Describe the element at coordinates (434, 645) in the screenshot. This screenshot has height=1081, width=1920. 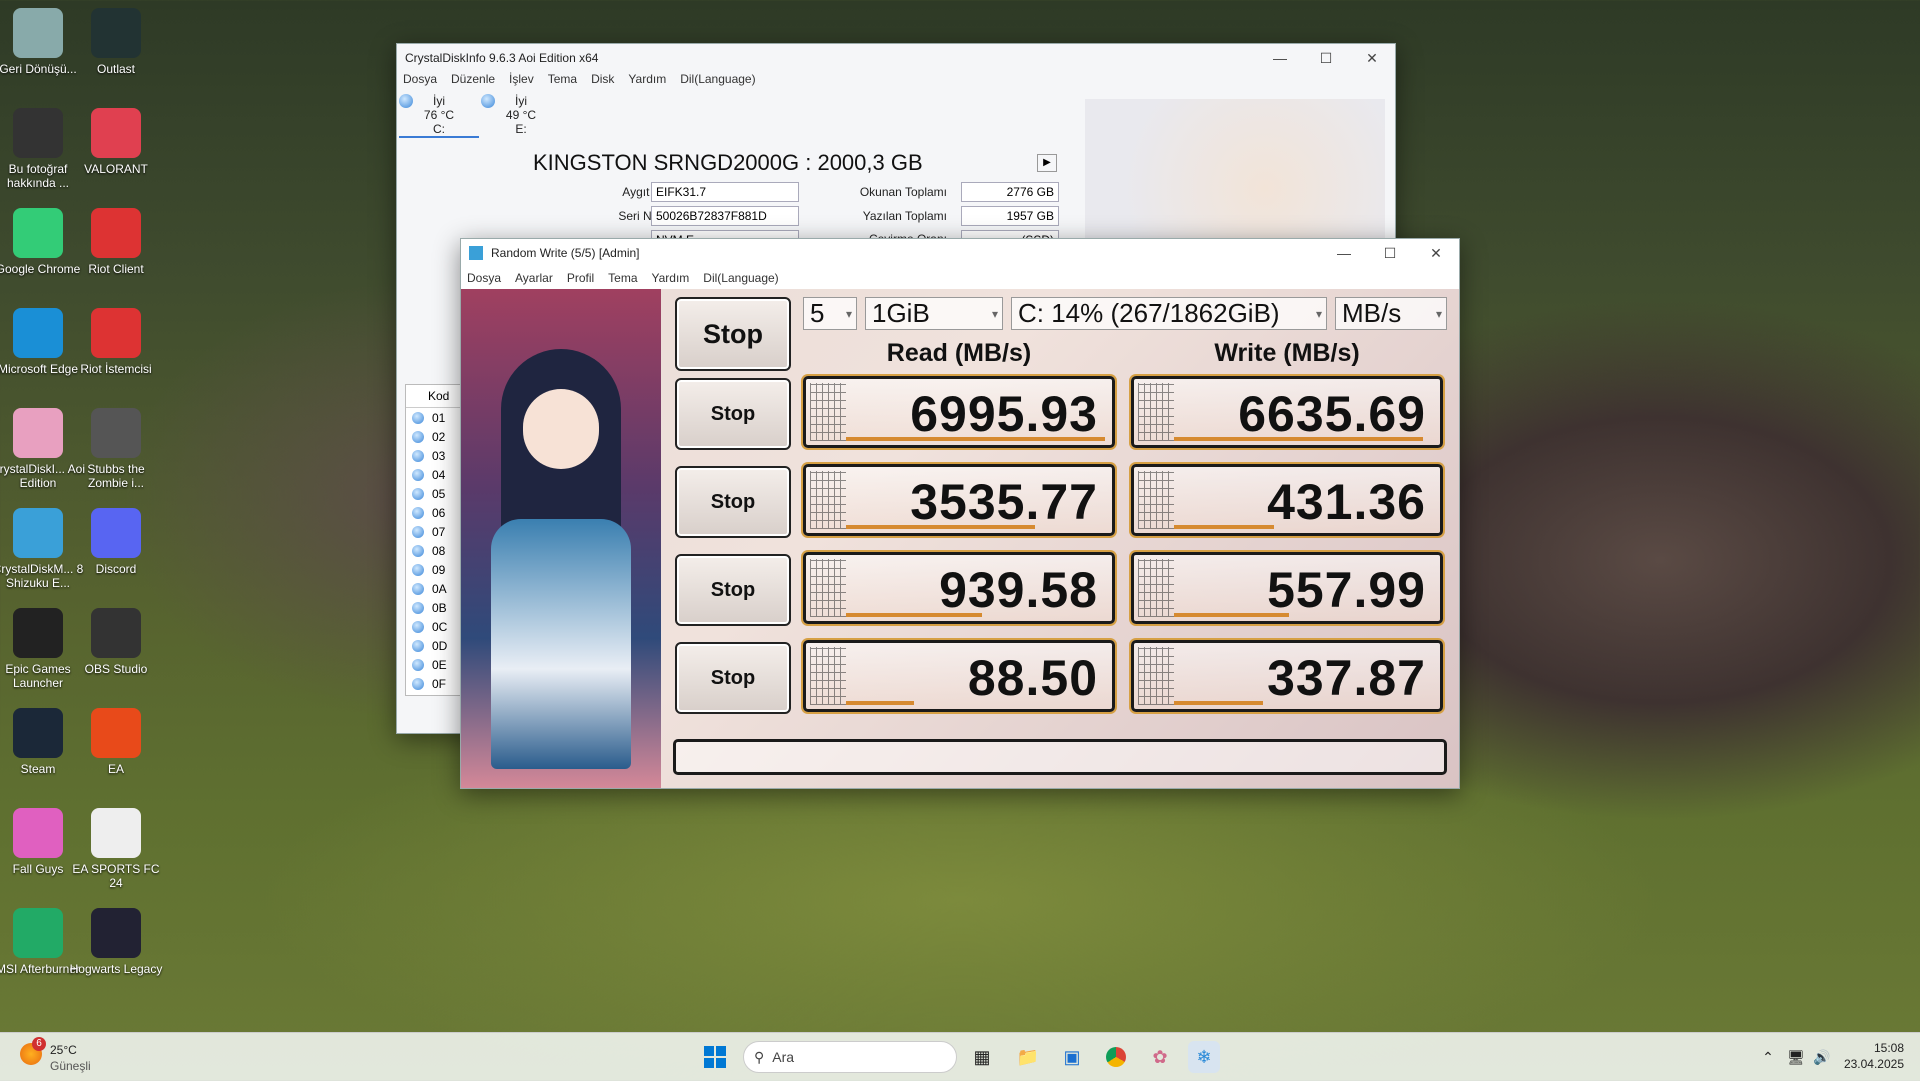
I see `smart-list-item: 0D` at that location.